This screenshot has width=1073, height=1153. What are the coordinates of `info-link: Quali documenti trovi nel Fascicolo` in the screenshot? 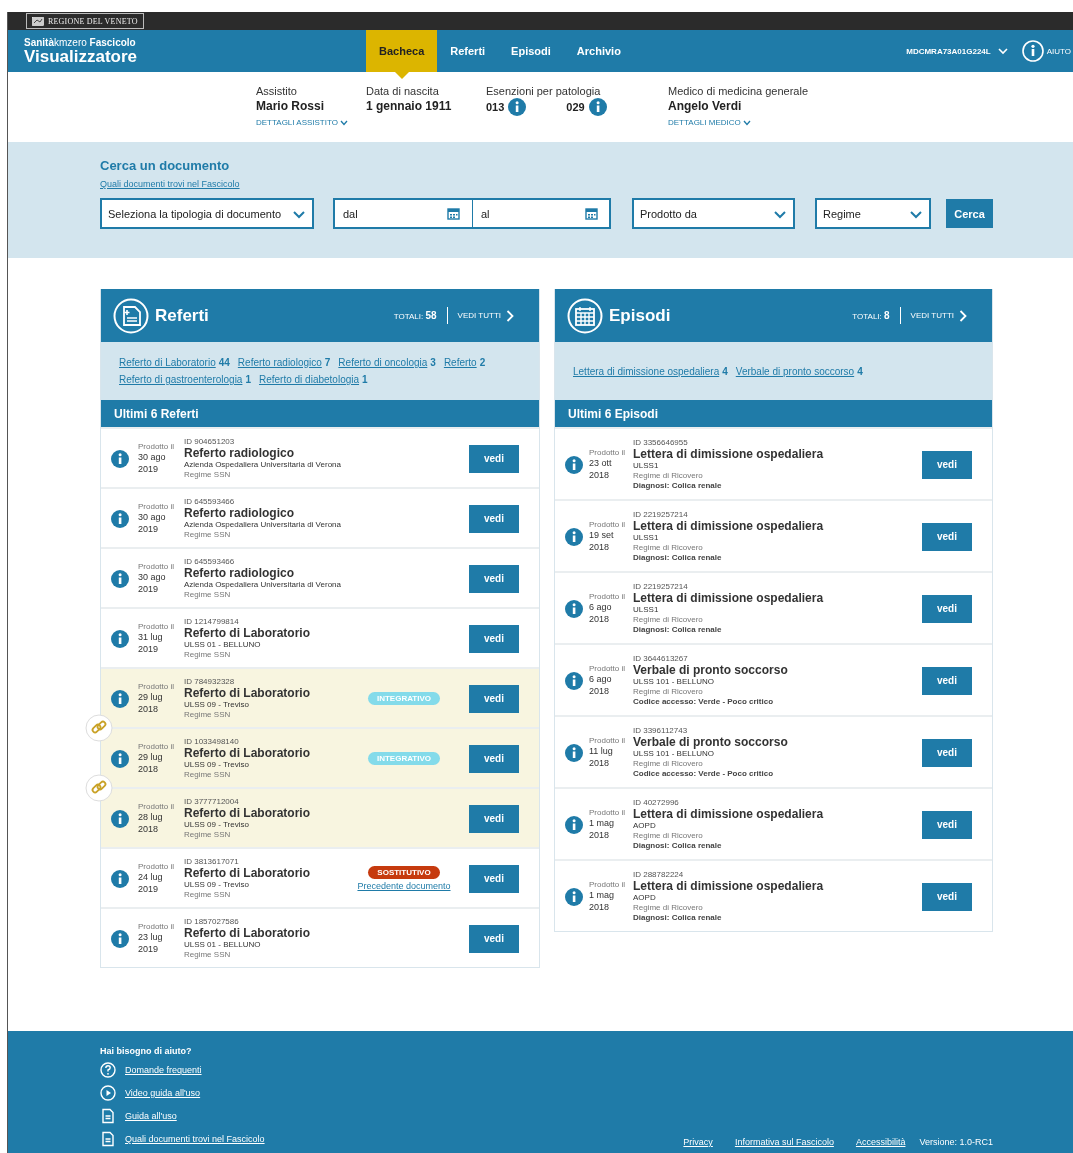 It's located at (170, 184).